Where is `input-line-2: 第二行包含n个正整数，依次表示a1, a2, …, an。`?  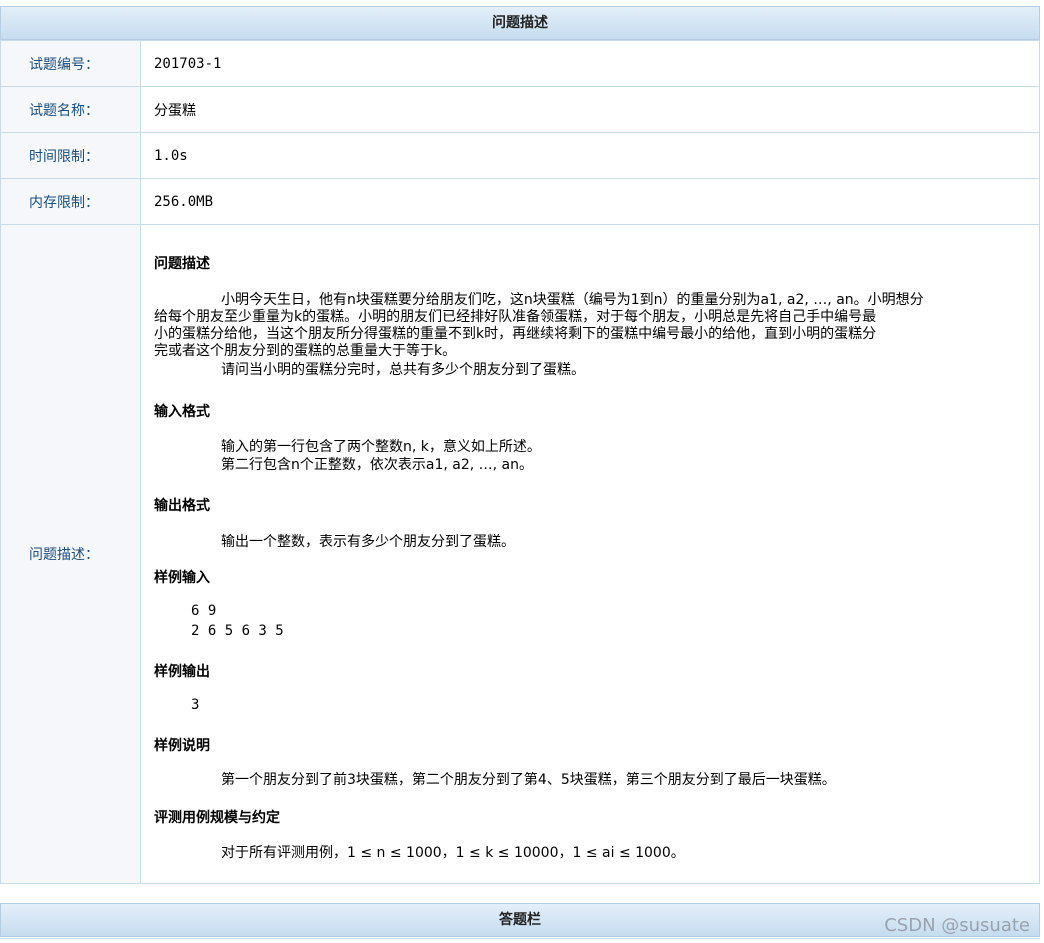 input-line-2: 第二行包含n个正整数，依次表示a1, a2, …, an。 is located at coordinates (377, 465).